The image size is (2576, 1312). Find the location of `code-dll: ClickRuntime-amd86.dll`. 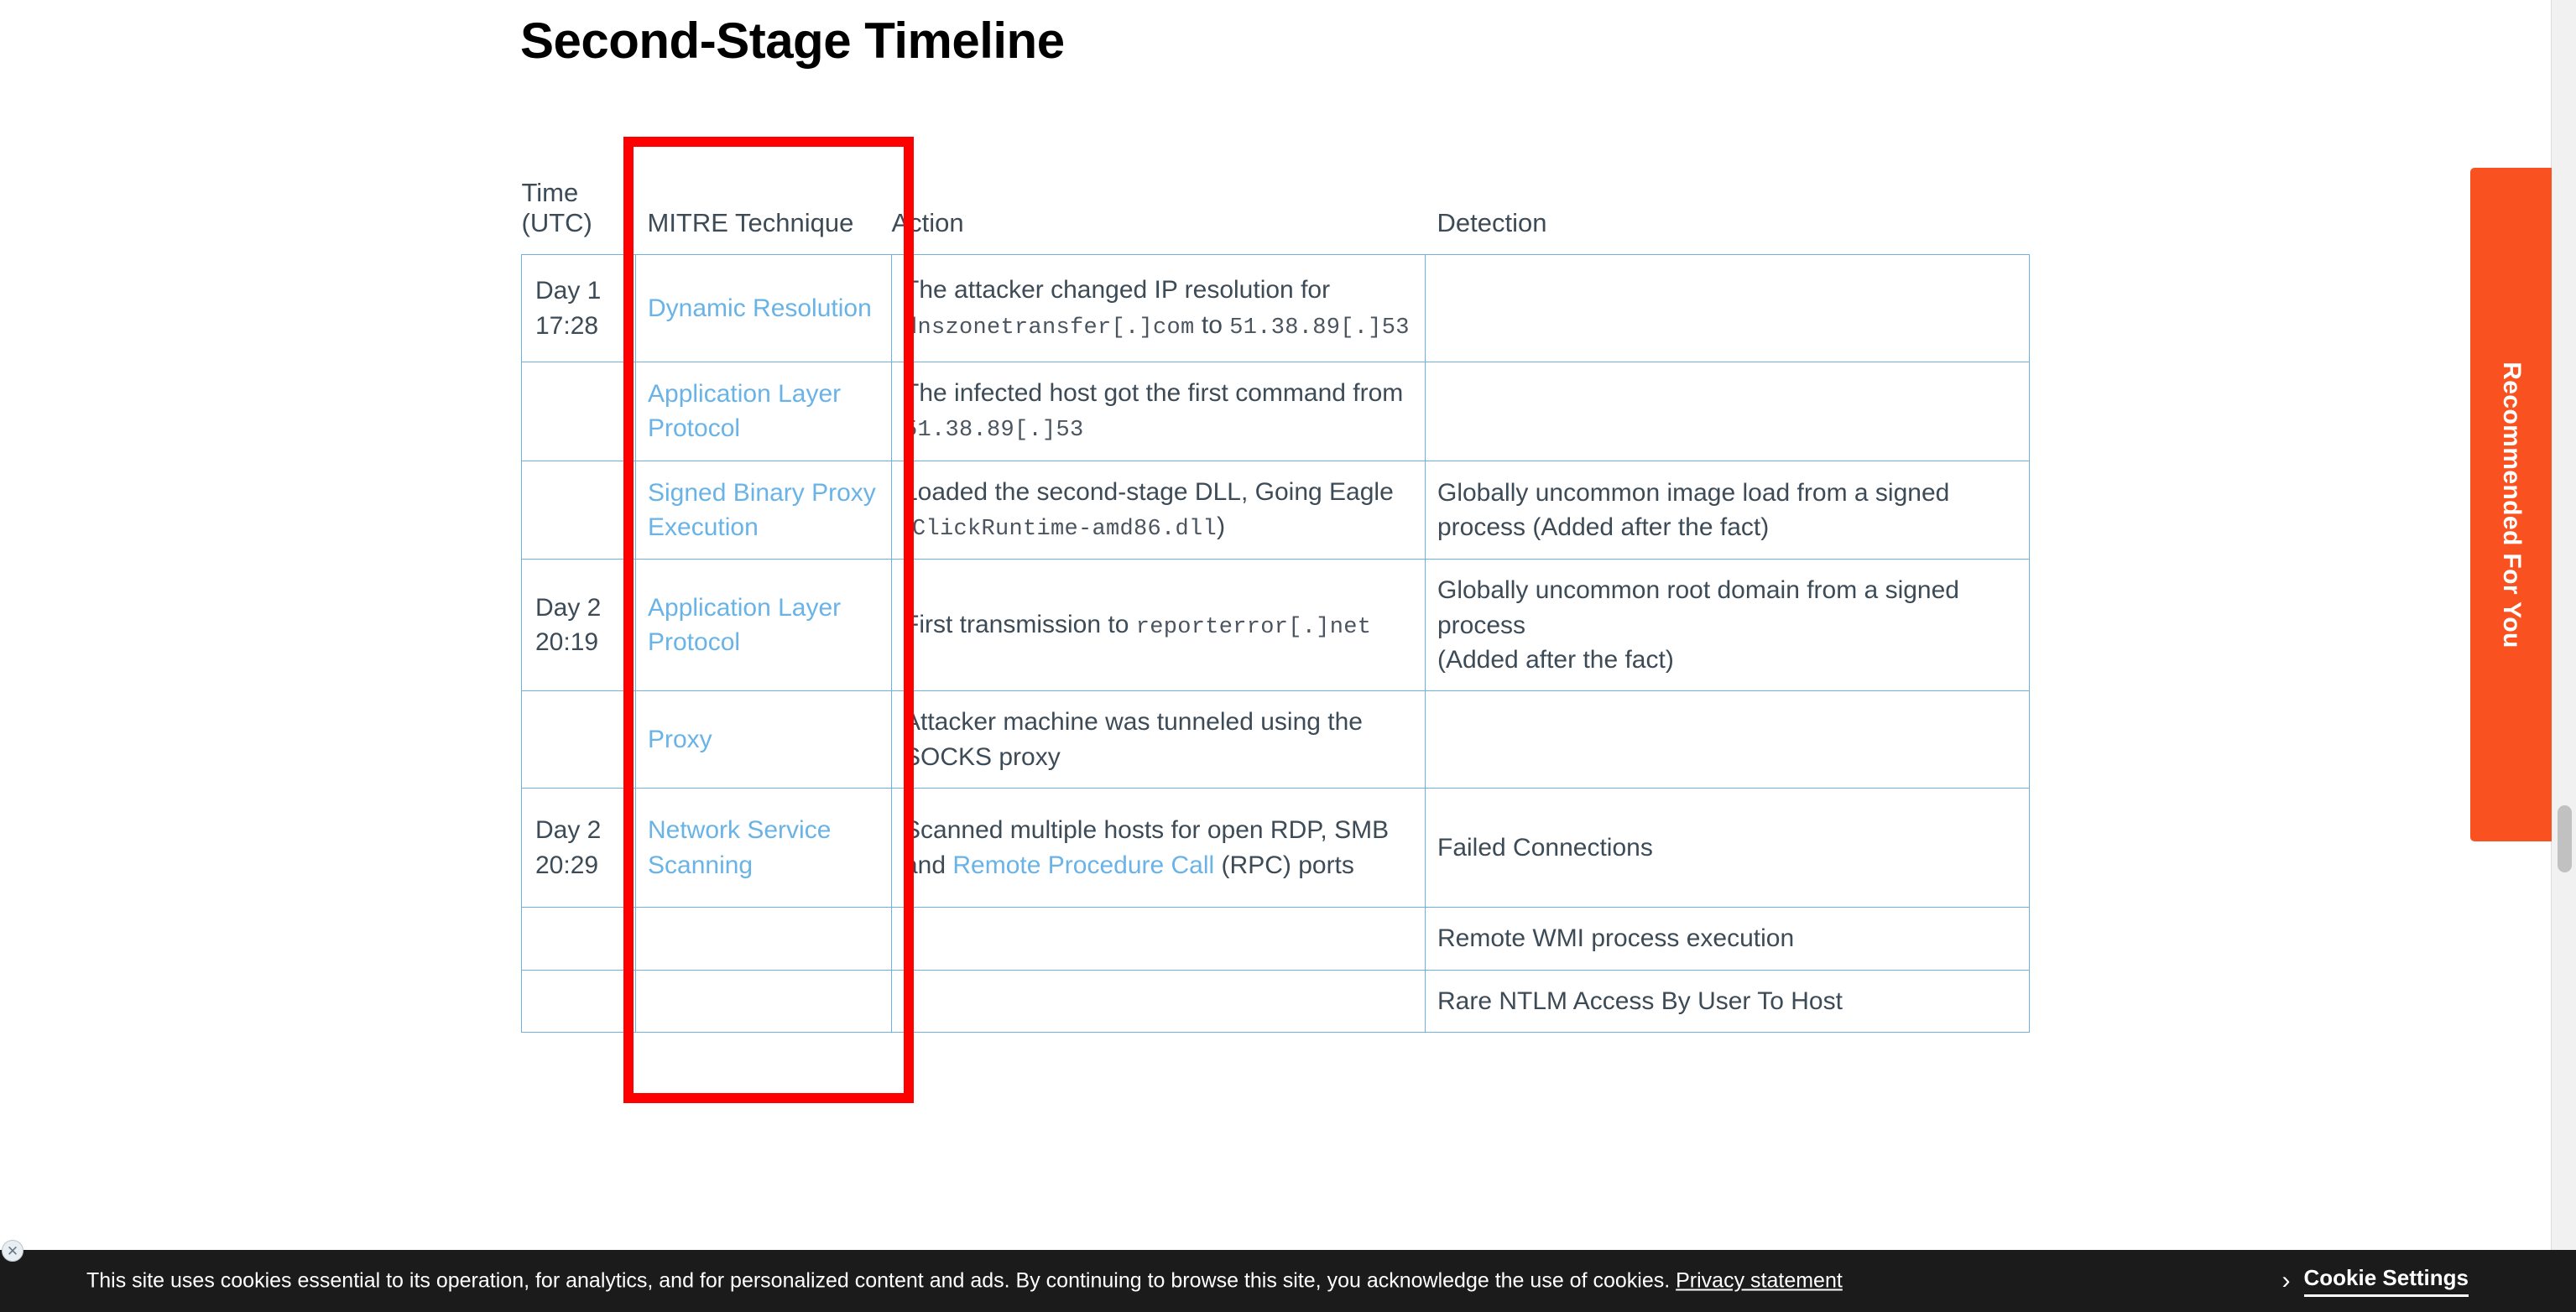

code-dll: ClickRuntime-amd86.dll is located at coordinates (1065, 530).